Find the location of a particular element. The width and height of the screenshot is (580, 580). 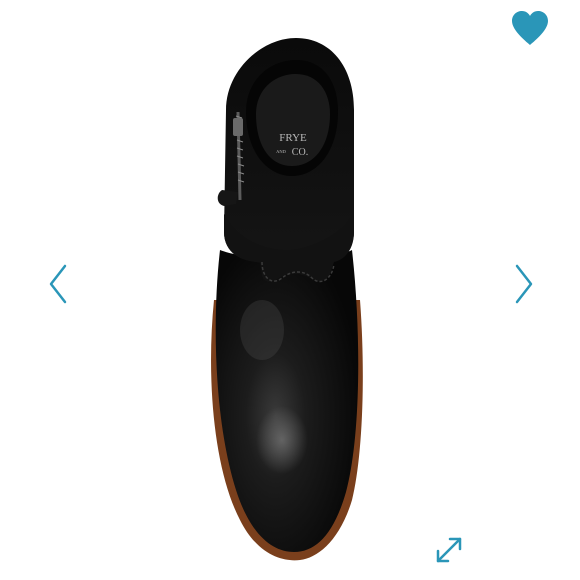

expand-image-button is located at coordinates (449, 550).